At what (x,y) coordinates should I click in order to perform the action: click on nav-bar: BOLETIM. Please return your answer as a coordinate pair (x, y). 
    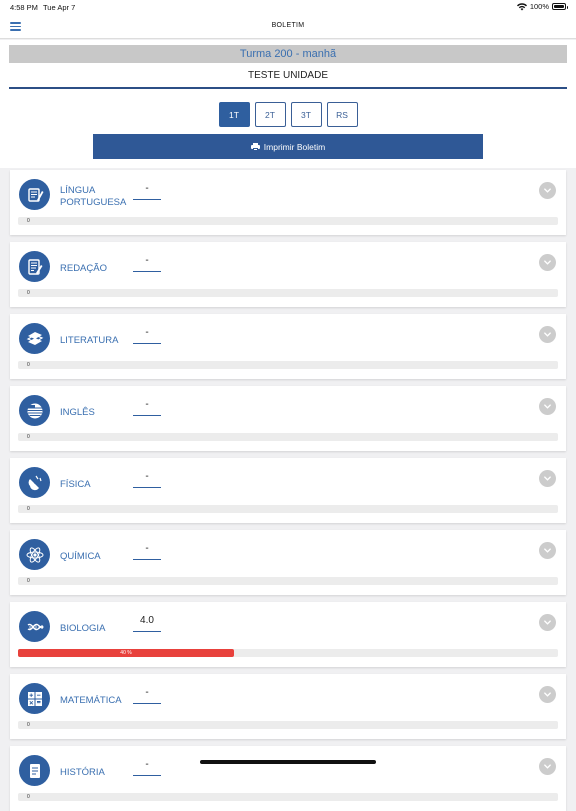
    Looking at the image, I should click on (288, 26).